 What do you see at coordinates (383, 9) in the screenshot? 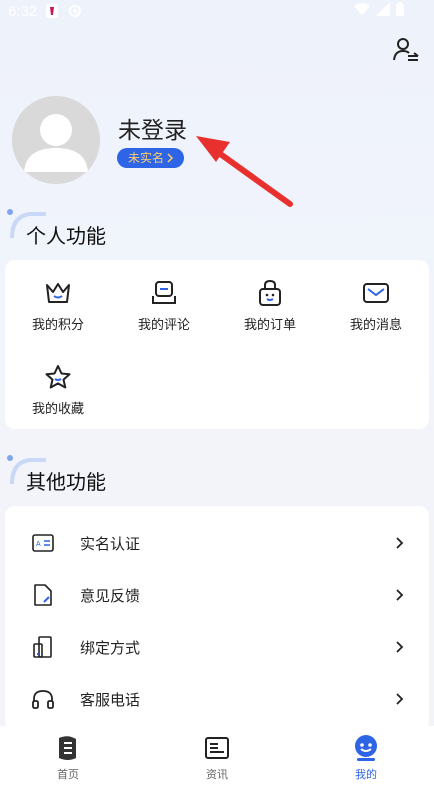
I see `signal-icon` at bounding box center [383, 9].